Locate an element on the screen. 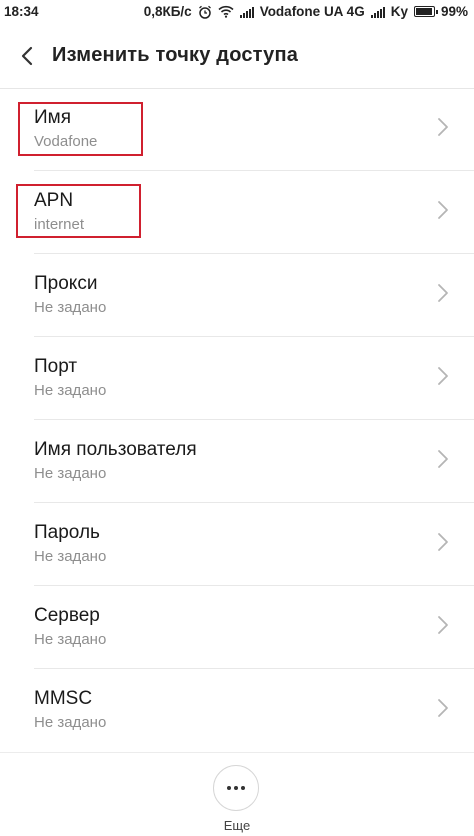  wifi-icon is located at coordinates (226, 11).